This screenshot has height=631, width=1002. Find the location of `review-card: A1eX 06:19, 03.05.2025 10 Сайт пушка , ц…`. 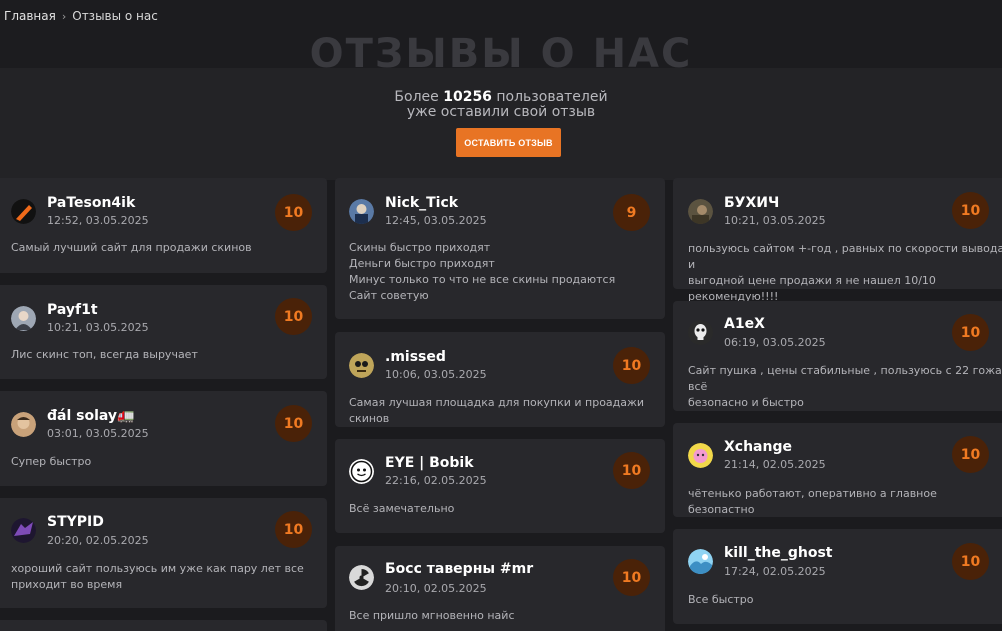

review-card: A1eX 06:19, 03.05.2025 10 Сайт пушка , ц… is located at coordinates (837, 356).